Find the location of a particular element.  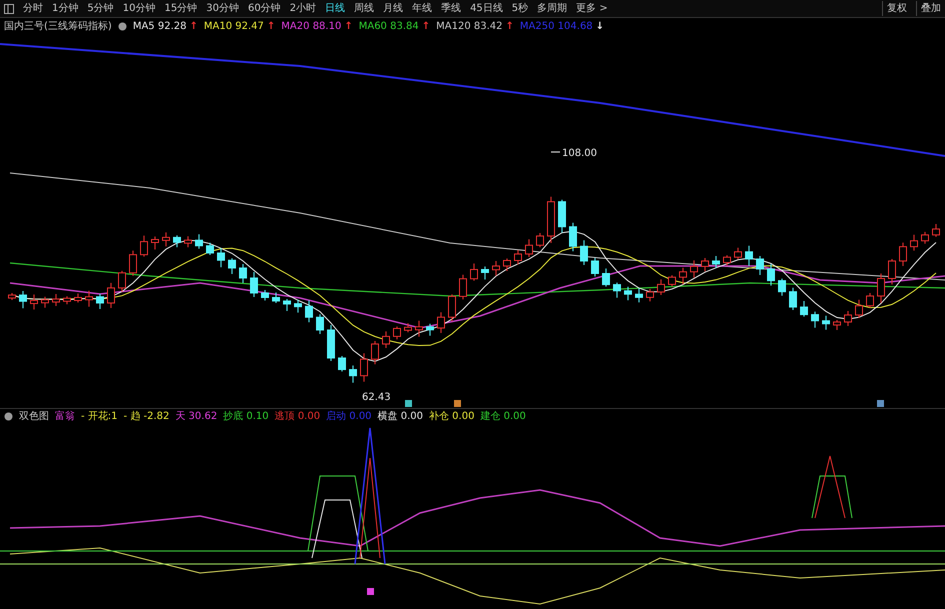

indicator-reading: - 开花:1 is located at coordinates (99, 417).